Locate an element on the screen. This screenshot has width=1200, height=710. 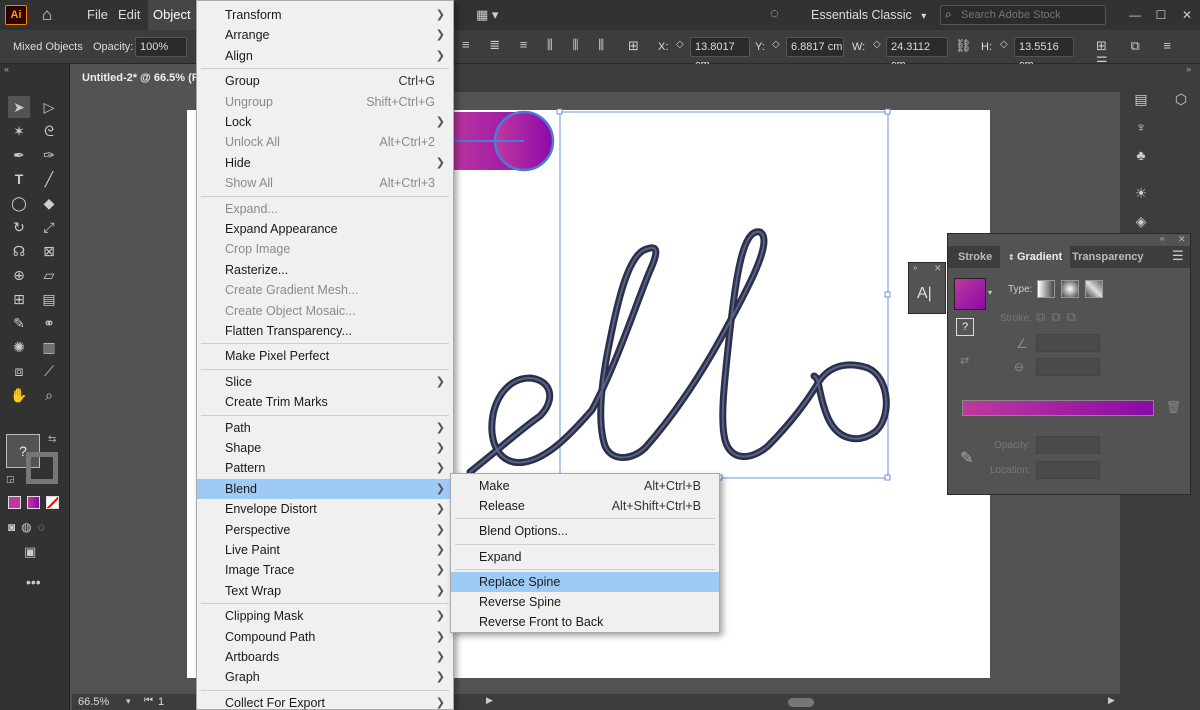
aspect-ratio-field is located at coordinates (1068, 367).